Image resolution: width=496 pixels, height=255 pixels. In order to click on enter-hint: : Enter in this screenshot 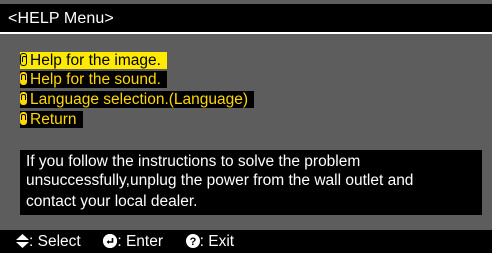, I will do `click(140, 241)`.